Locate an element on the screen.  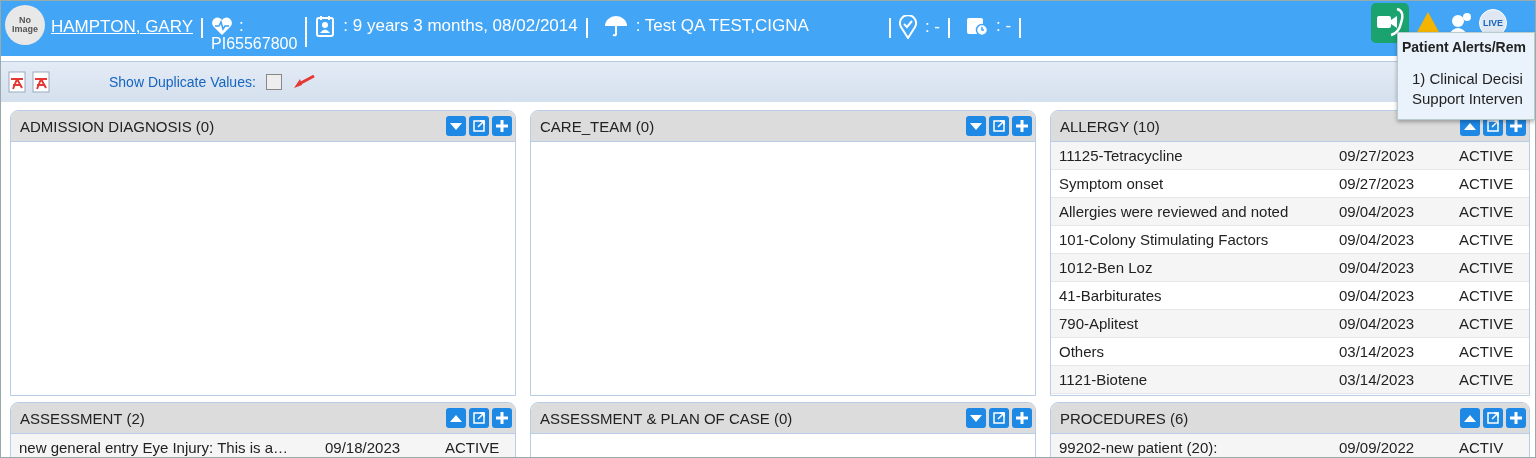
patient-name-link: HAMPTON, GARY is located at coordinates (122, 27).